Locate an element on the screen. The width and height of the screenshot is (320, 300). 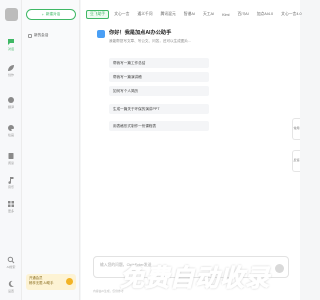
tab-model-3: 通义千问 is located at coordinates (144, 14).